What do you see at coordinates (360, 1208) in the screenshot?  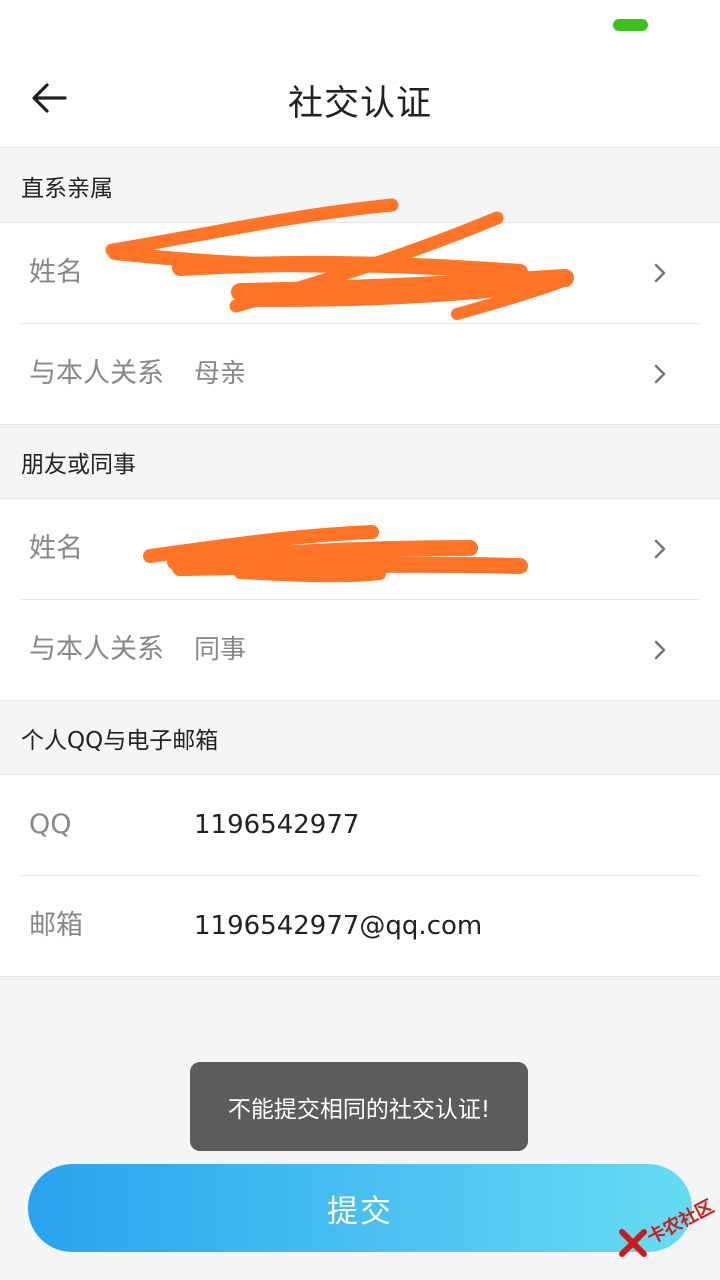 I see `submit-button: 提交` at bounding box center [360, 1208].